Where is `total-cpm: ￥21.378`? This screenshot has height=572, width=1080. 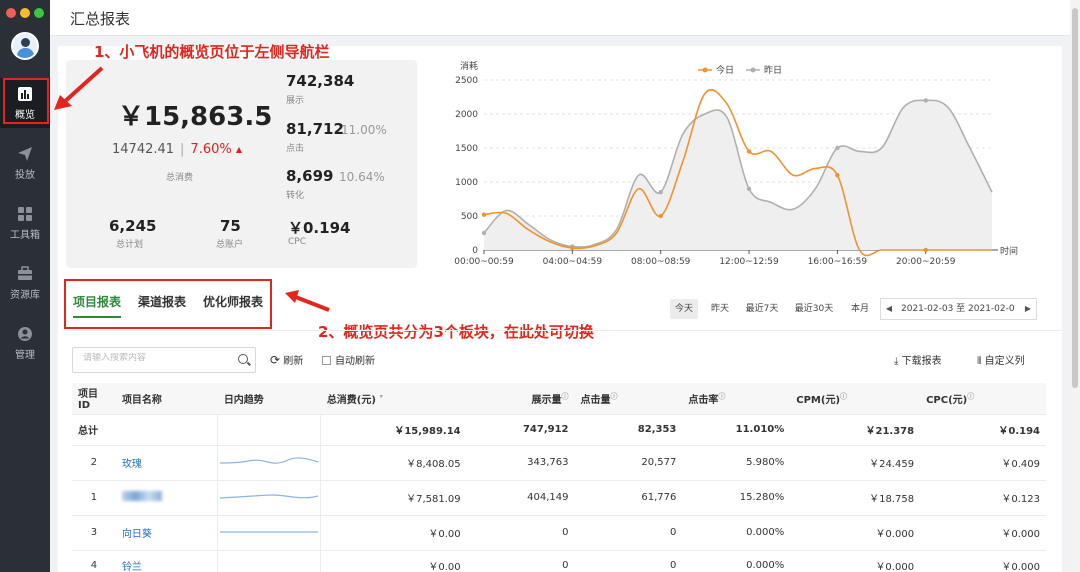
total-cpm: ￥21.378 is located at coordinates (855, 430).